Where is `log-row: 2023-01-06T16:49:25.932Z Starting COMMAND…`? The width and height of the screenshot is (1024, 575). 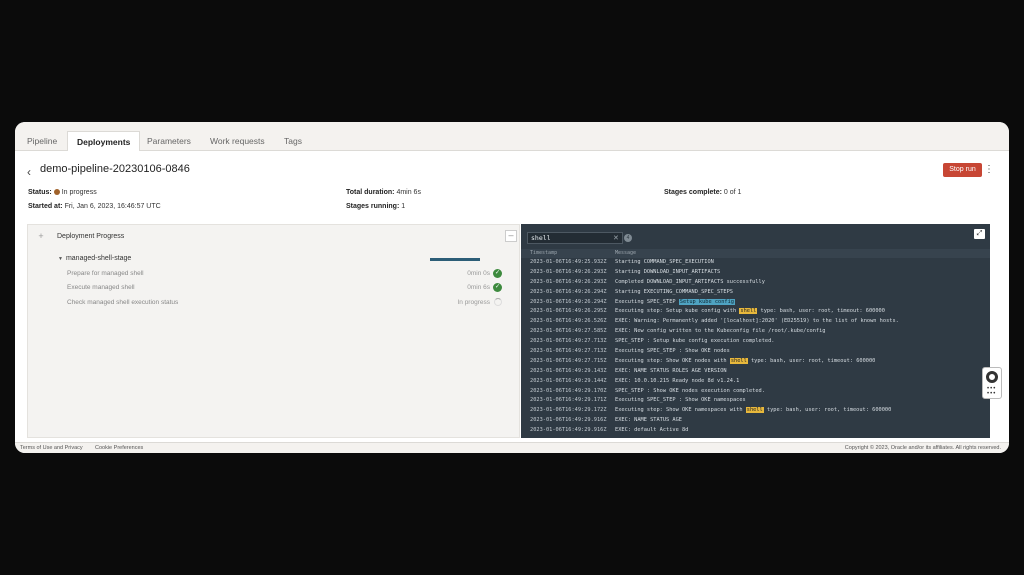 log-row: 2023-01-06T16:49:25.932Z Starting COMMAND… is located at coordinates (755, 263).